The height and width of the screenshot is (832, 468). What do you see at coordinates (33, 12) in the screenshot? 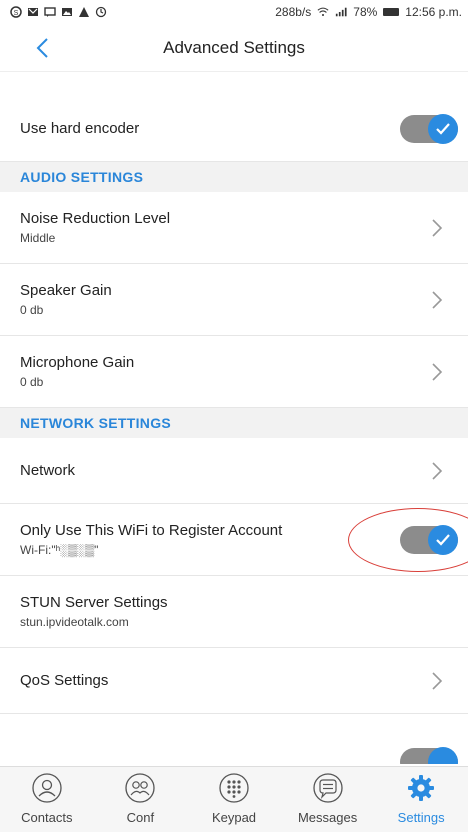
I see `gmail-icon` at bounding box center [33, 12].